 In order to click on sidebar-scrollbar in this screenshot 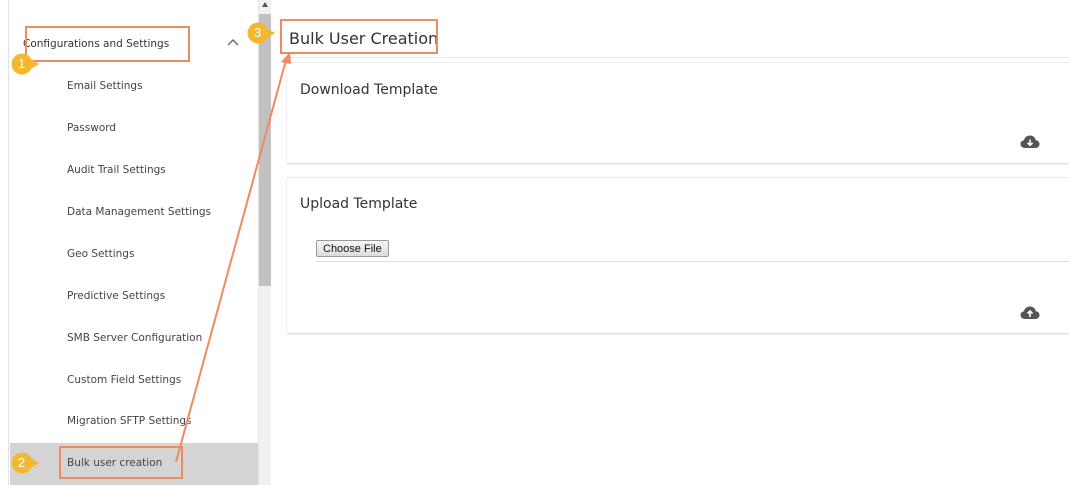, I will do `click(265, 242)`.